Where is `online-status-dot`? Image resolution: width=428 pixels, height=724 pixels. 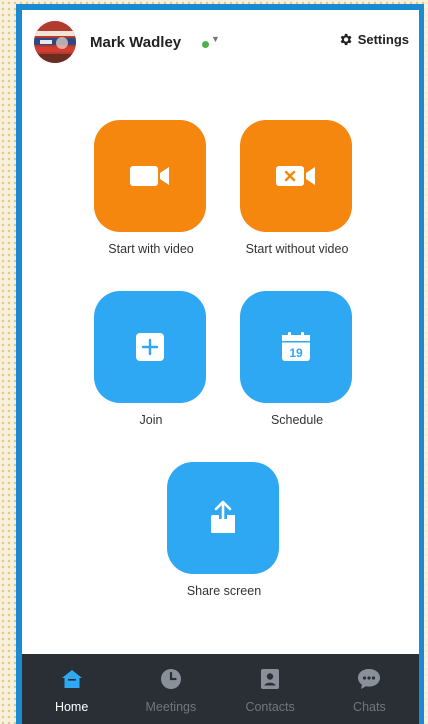
online-status-dot is located at coordinates (205, 44).